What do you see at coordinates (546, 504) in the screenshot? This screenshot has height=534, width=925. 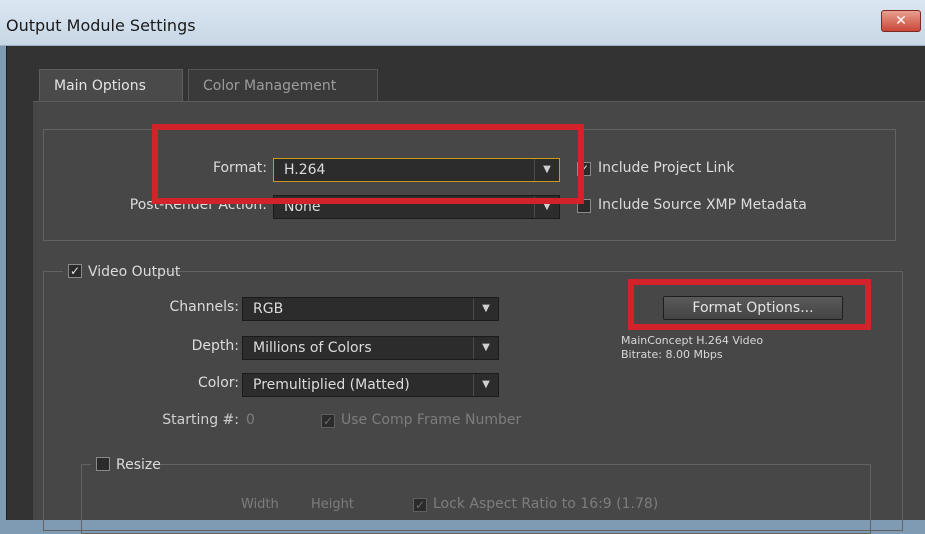 I see `lock-aspect-label: Lock Aspect Ratio to 16:9 (1.78)` at bounding box center [546, 504].